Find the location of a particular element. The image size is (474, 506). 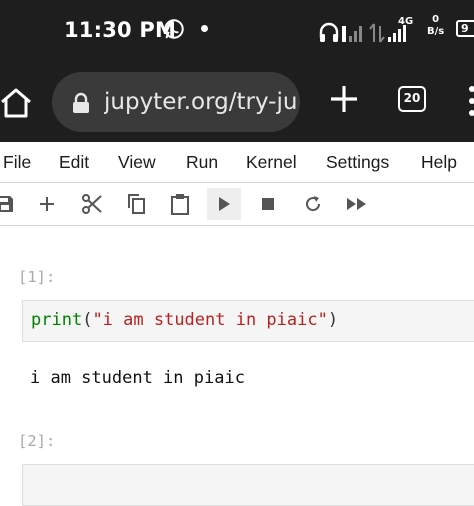

stop-icon is located at coordinates (268, 204).